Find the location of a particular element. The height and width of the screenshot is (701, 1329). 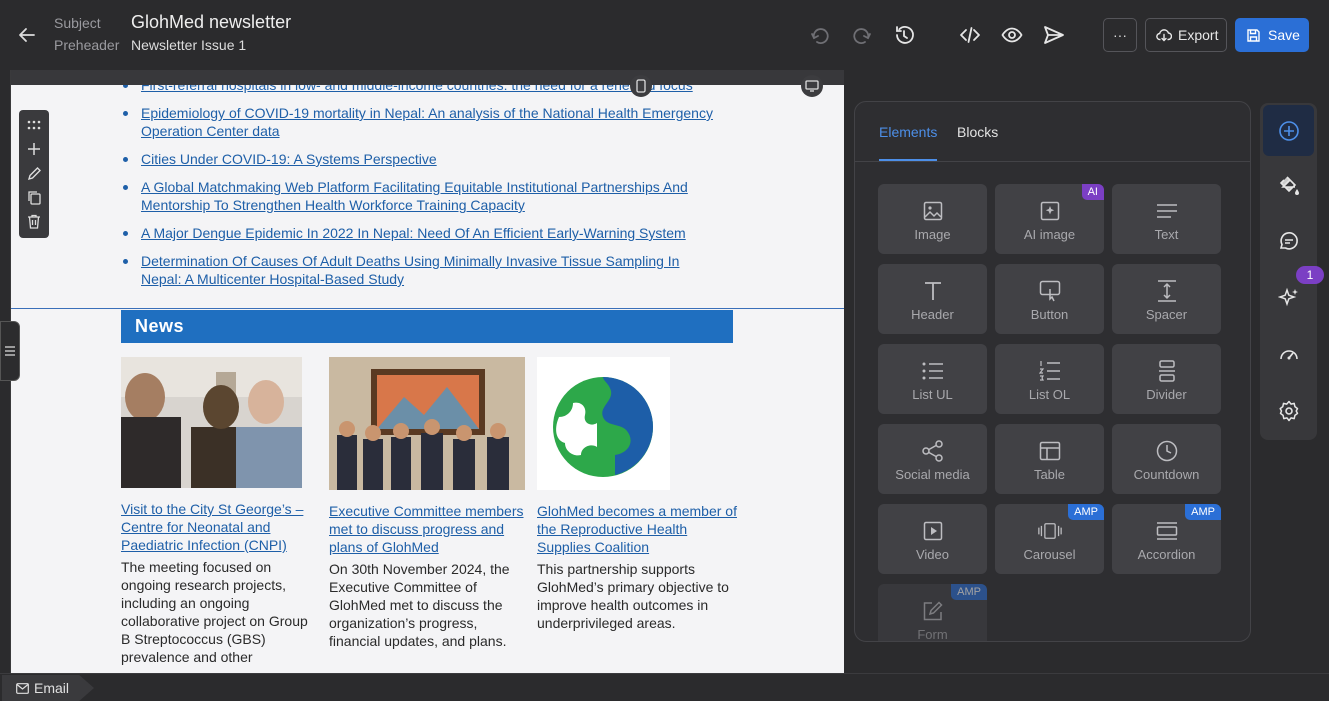

block-toolbar is located at coordinates (34, 174).